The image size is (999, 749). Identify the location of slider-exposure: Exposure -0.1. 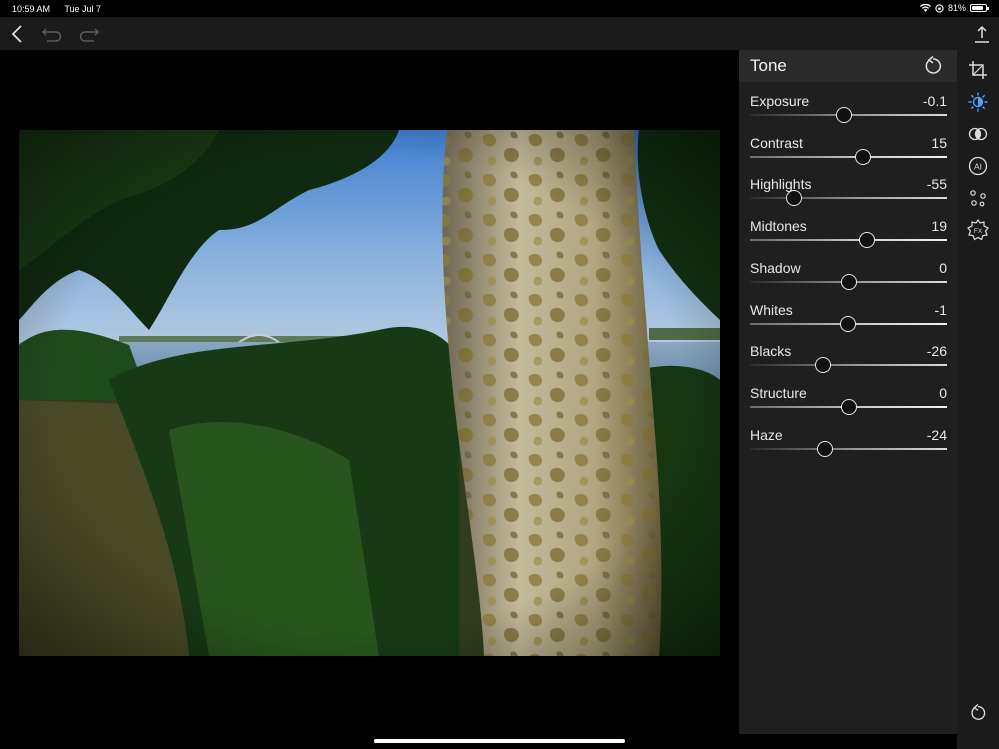
(848, 114).